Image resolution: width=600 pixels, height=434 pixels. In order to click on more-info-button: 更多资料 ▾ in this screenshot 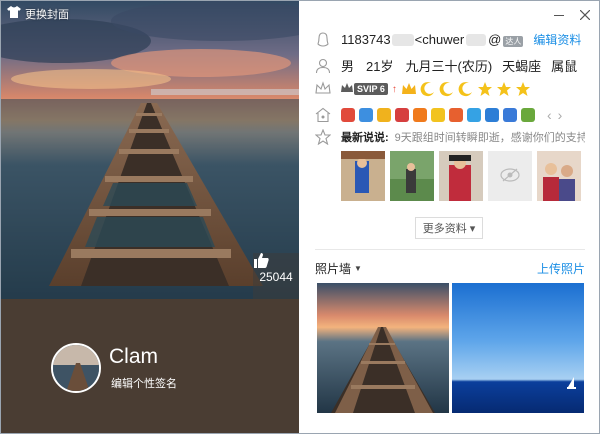, I will do `click(449, 228)`.